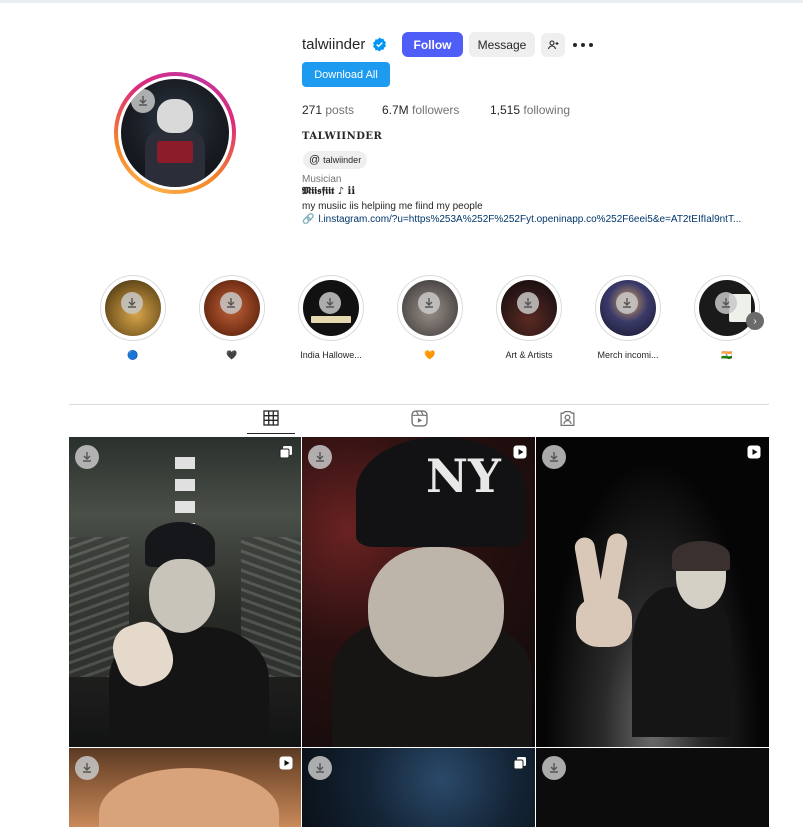 The height and width of the screenshot is (827, 803). I want to click on highlight-label: 🖤, so click(232, 355).